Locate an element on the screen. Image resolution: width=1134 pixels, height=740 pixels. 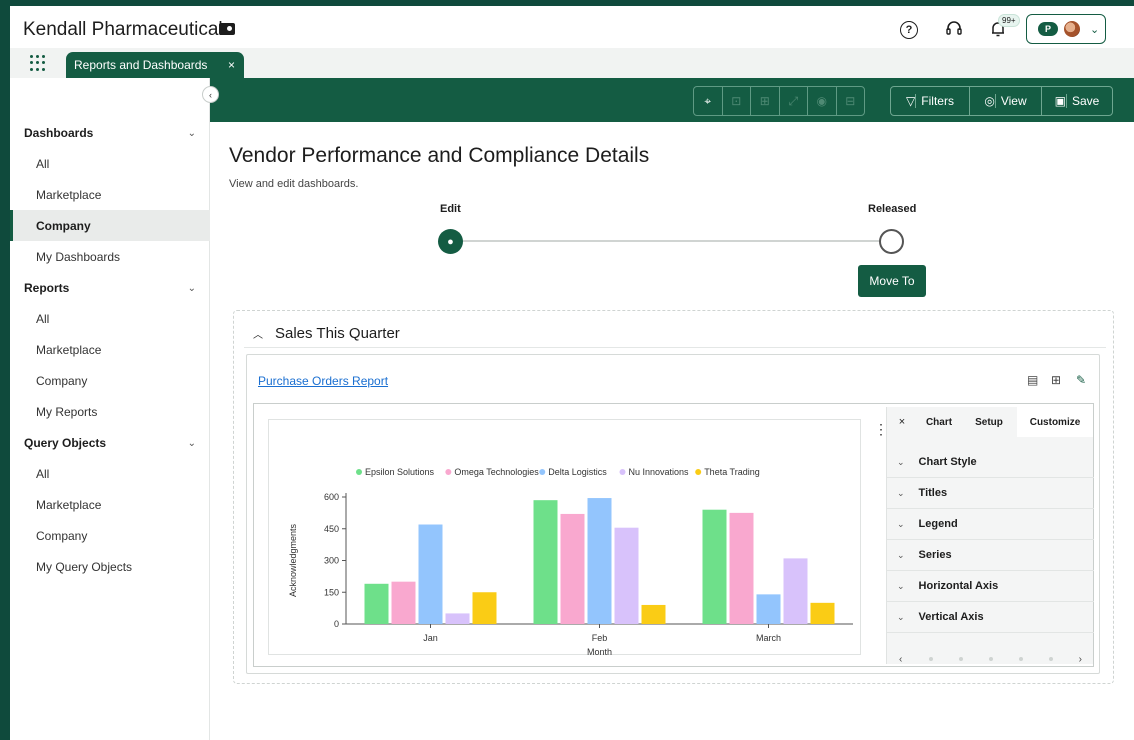
view-label: View is located at coordinates (1013, 101).